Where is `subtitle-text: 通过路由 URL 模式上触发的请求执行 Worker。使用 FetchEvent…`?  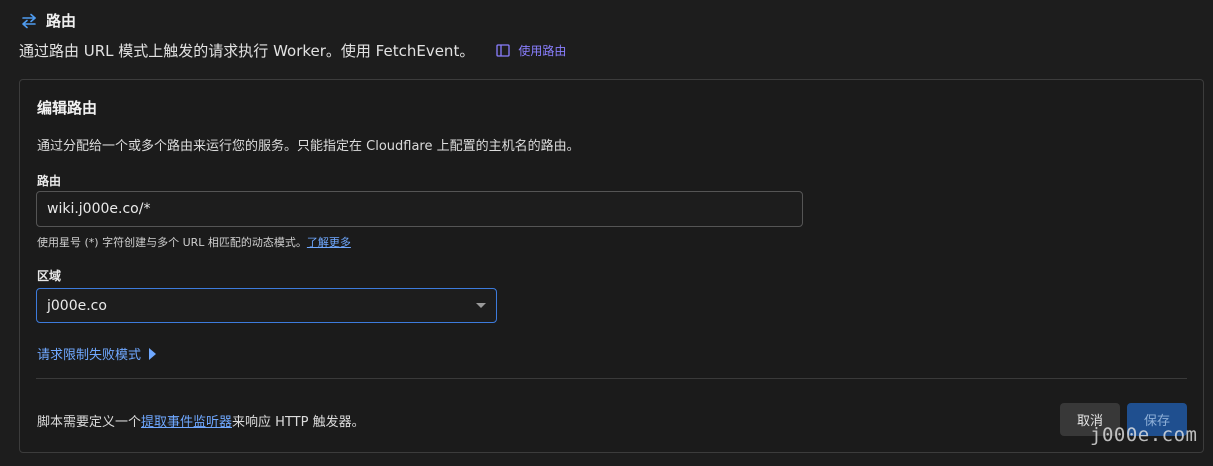 subtitle-text: 通过路由 URL 模式上触发的请求执行 Worker。使用 FetchEvent… is located at coordinates (247, 51).